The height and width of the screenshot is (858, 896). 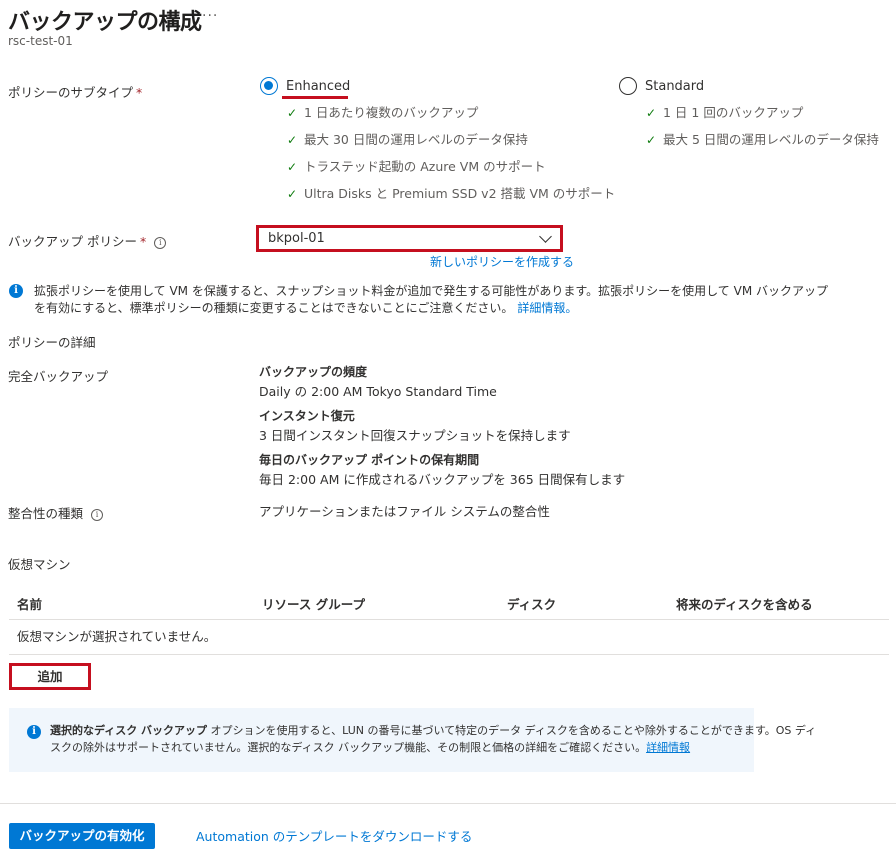 I want to click on backup-policy-label: バックアップ ポリシー * i, so click(x=87, y=240).